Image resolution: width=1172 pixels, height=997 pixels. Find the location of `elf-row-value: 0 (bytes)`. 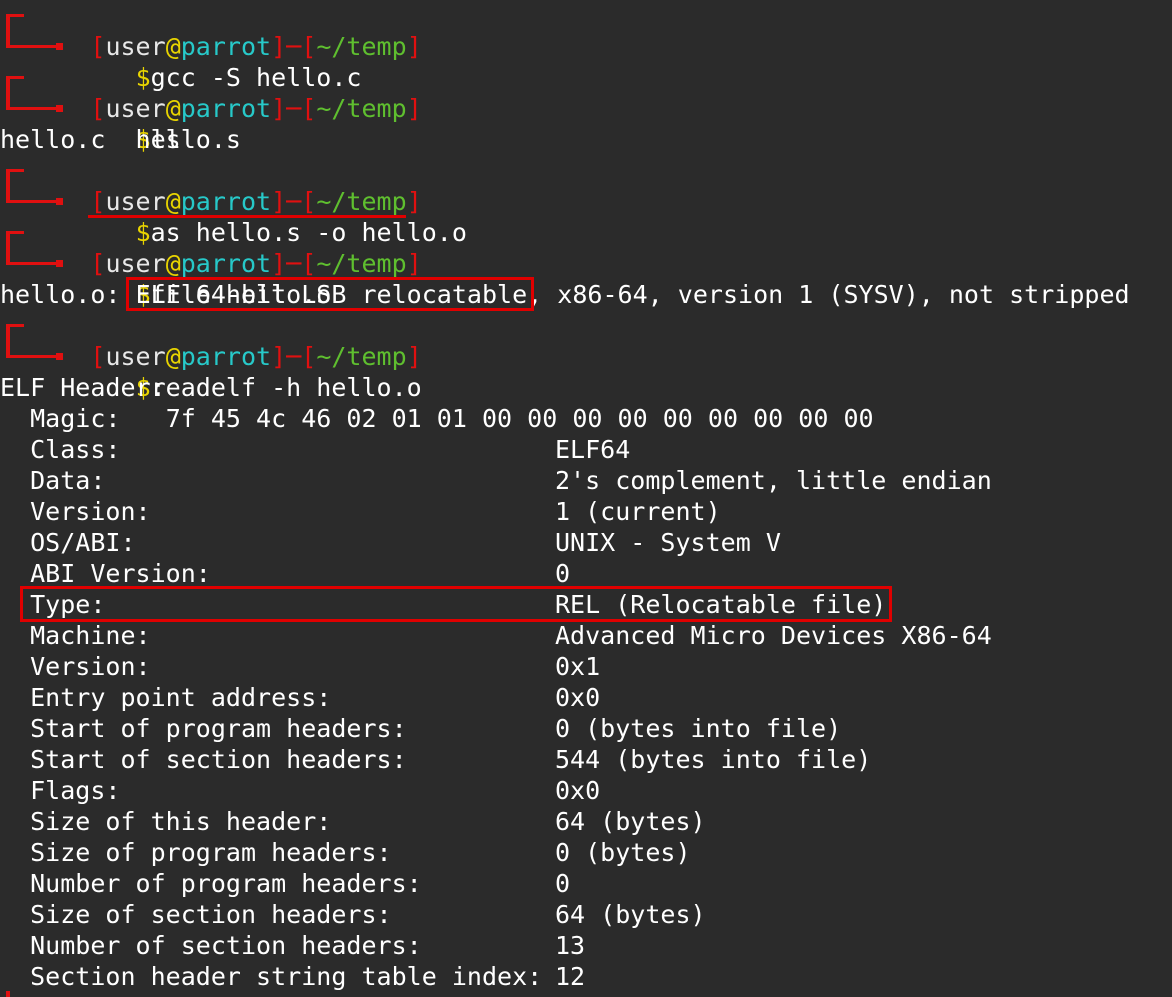

elf-row-value: 0 (bytes) is located at coordinates (623, 852).